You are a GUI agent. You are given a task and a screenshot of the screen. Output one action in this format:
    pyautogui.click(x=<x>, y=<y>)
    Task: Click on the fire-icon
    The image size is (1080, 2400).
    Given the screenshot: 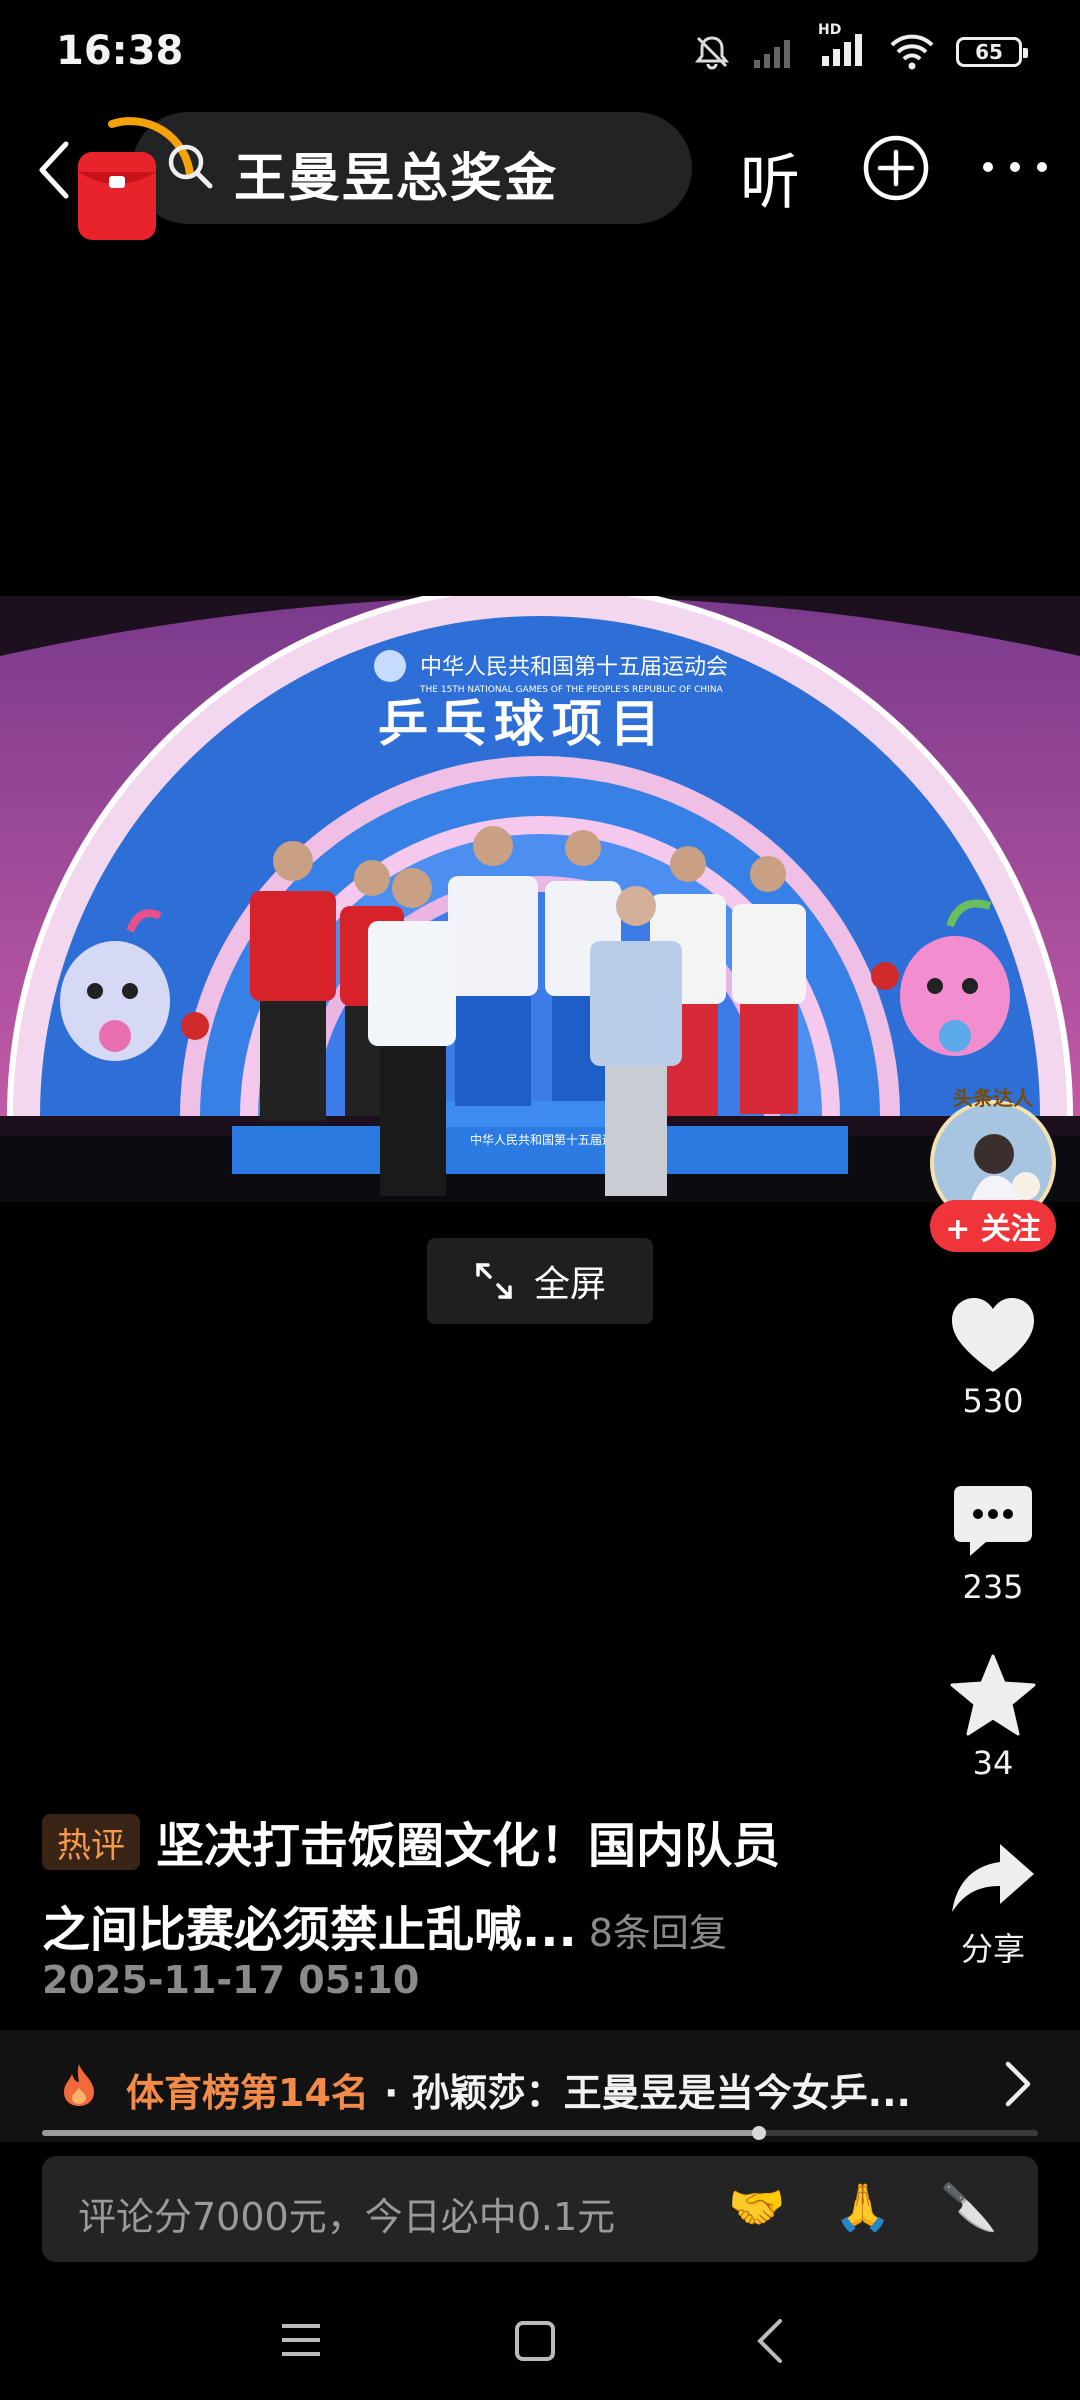 What is the action you would take?
    pyautogui.click(x=79, y=2085)
    